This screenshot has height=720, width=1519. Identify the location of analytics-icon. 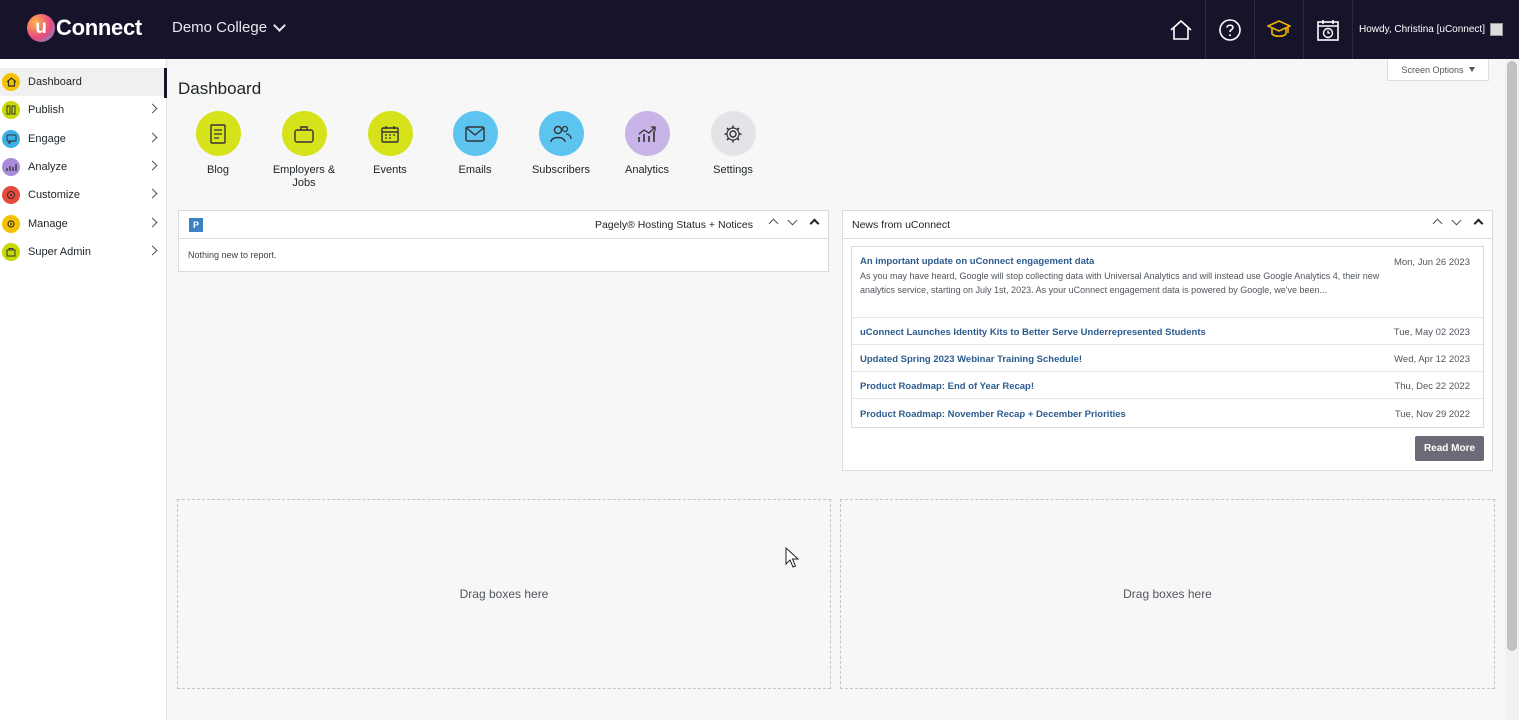
(647, 133).